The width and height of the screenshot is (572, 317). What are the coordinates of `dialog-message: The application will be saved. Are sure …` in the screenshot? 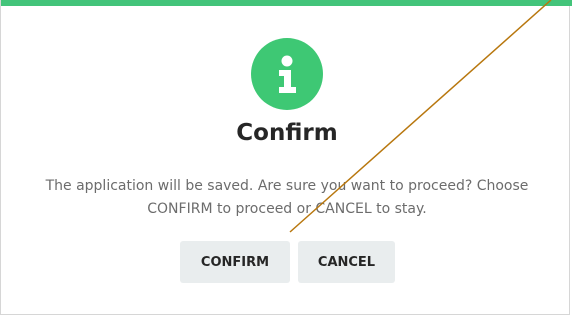 It's located at (287, 198).